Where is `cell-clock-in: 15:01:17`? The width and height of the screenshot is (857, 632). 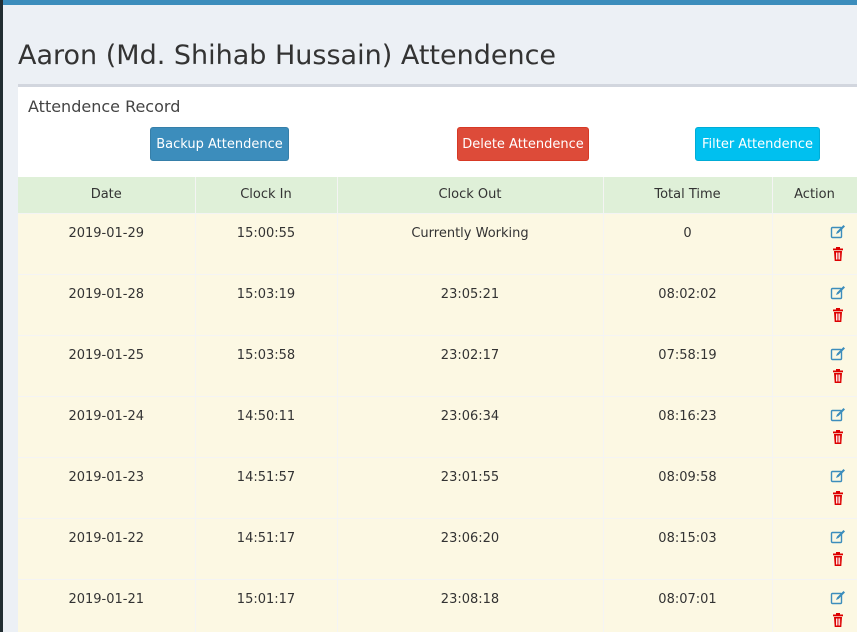 cell-clock-in: 15:01:17 is located at coordinates (266, 605).